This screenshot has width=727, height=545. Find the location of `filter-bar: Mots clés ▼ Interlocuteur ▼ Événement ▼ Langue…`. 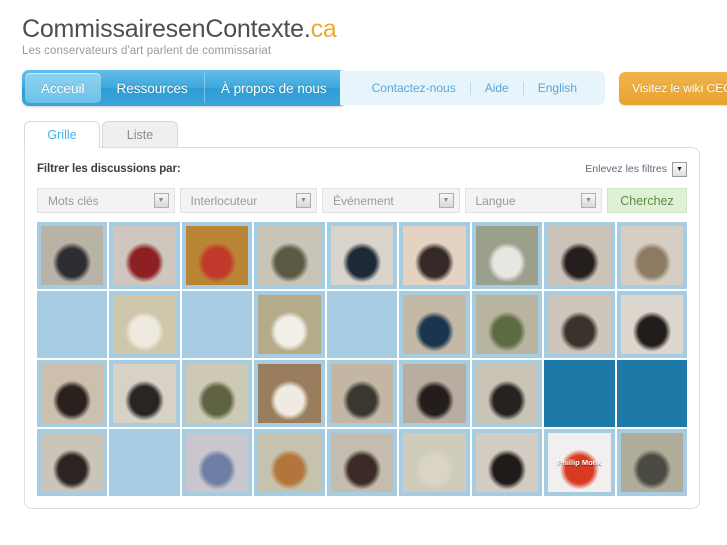

filter-bar: Mots clés ▼ Interlocuteur ▼ Événement ▼ Langue… is located at coordinates (362, 201).